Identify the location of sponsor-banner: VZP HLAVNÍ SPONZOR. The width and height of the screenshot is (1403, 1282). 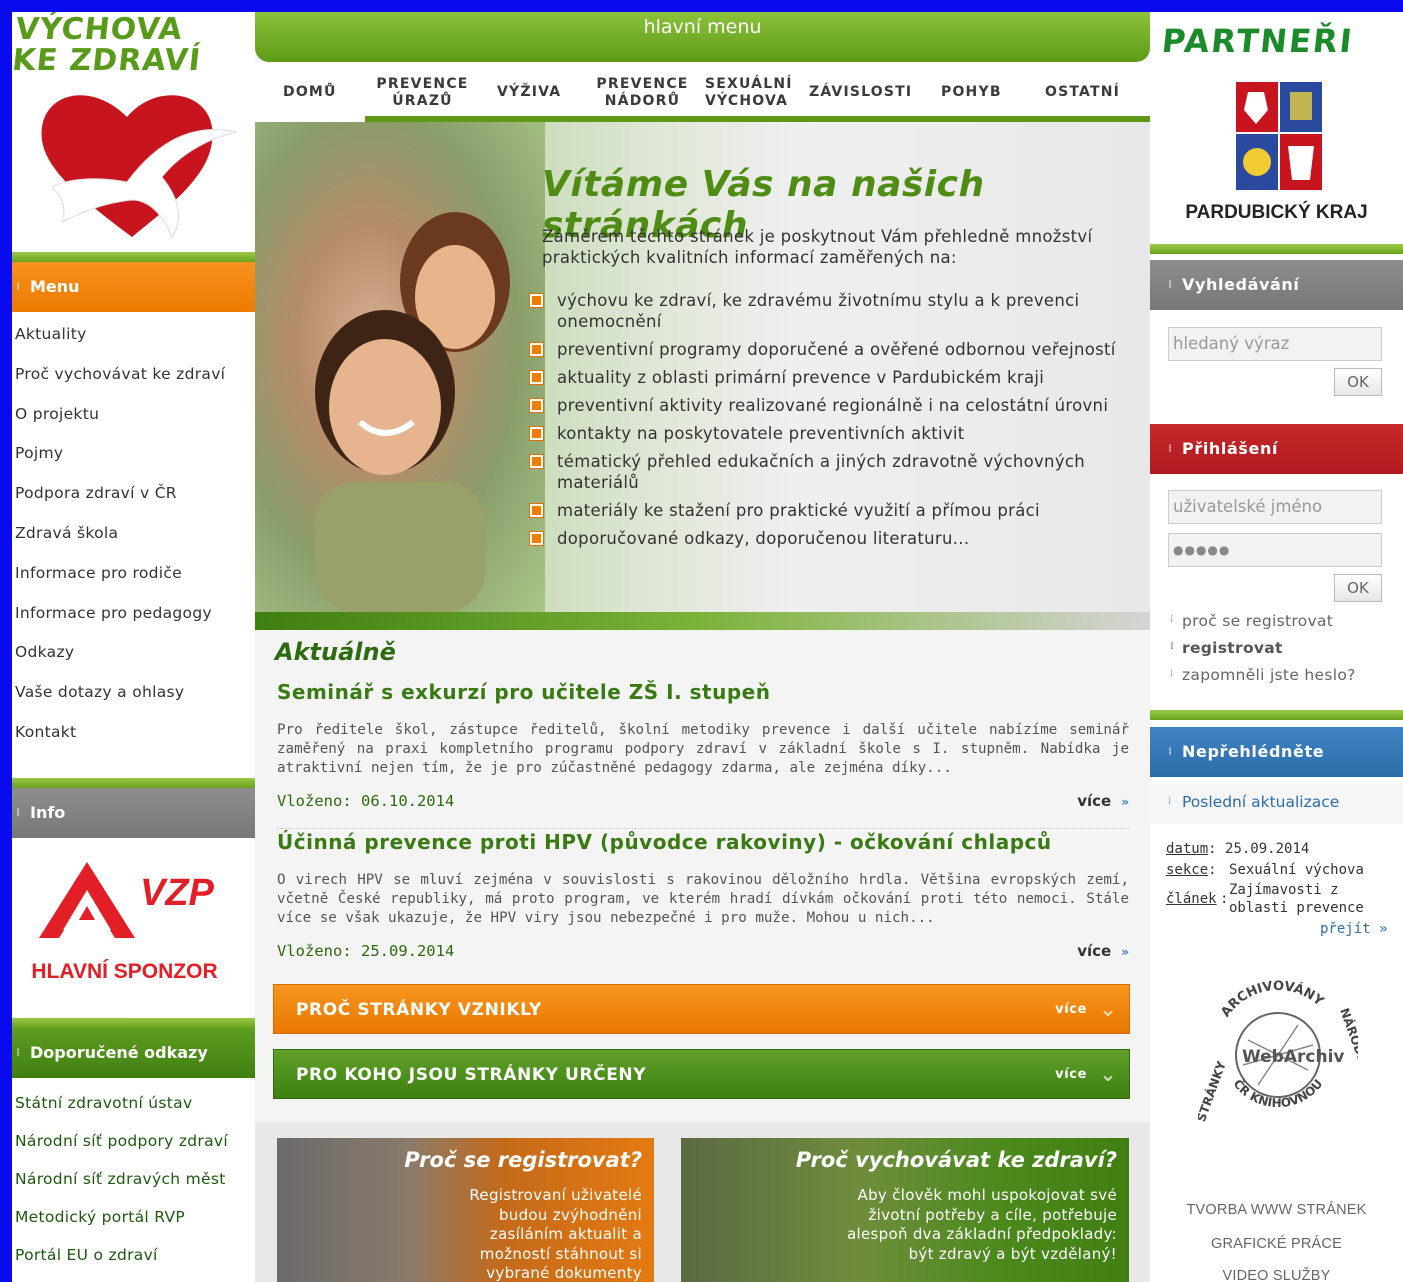
(133, 927).